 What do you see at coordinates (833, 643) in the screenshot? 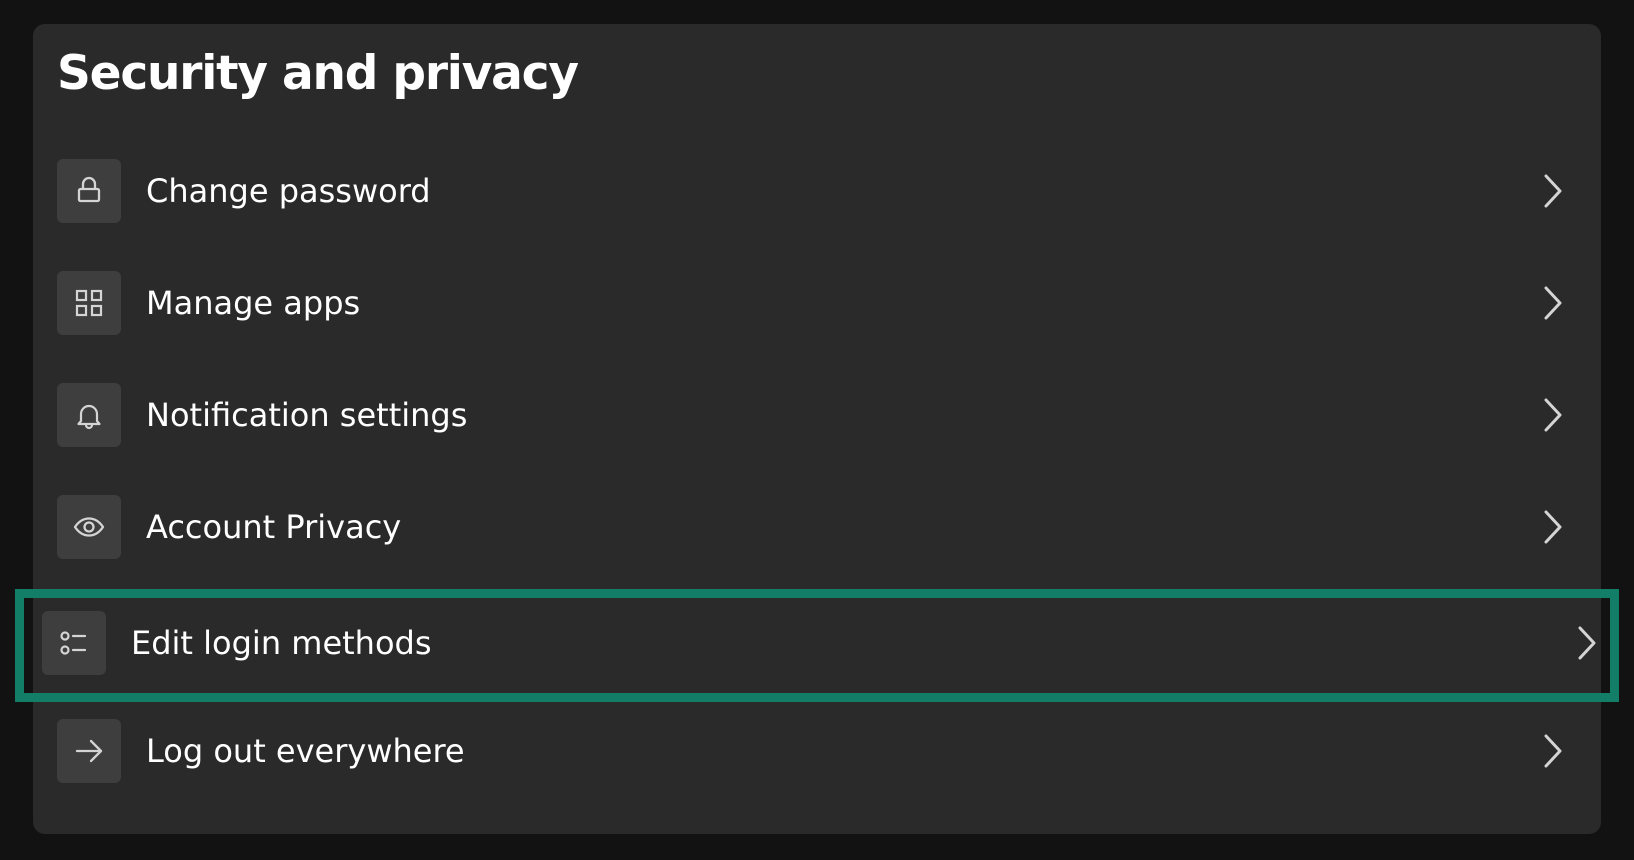
I see `menu-item-edit-login-methods: Edit login methods` at bounding box center [833, 643].